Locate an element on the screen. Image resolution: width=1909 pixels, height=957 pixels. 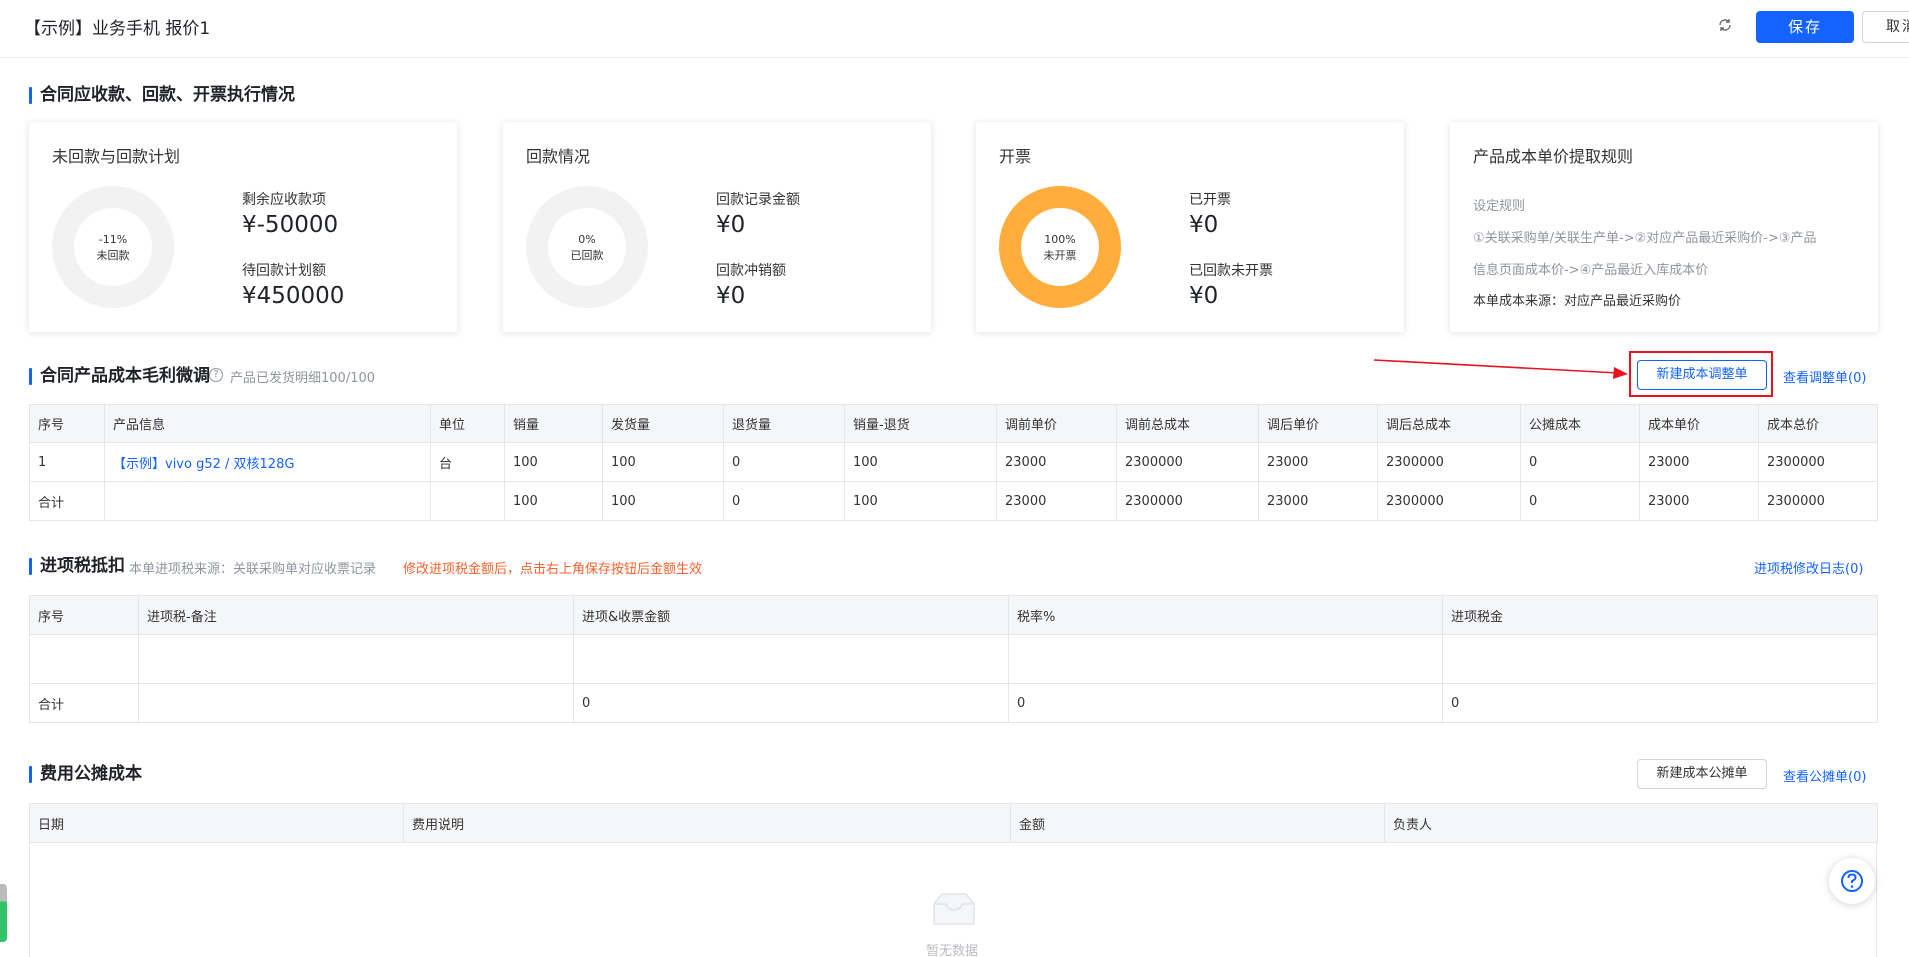
empty-box-icon is located at coordinates (954, 909).